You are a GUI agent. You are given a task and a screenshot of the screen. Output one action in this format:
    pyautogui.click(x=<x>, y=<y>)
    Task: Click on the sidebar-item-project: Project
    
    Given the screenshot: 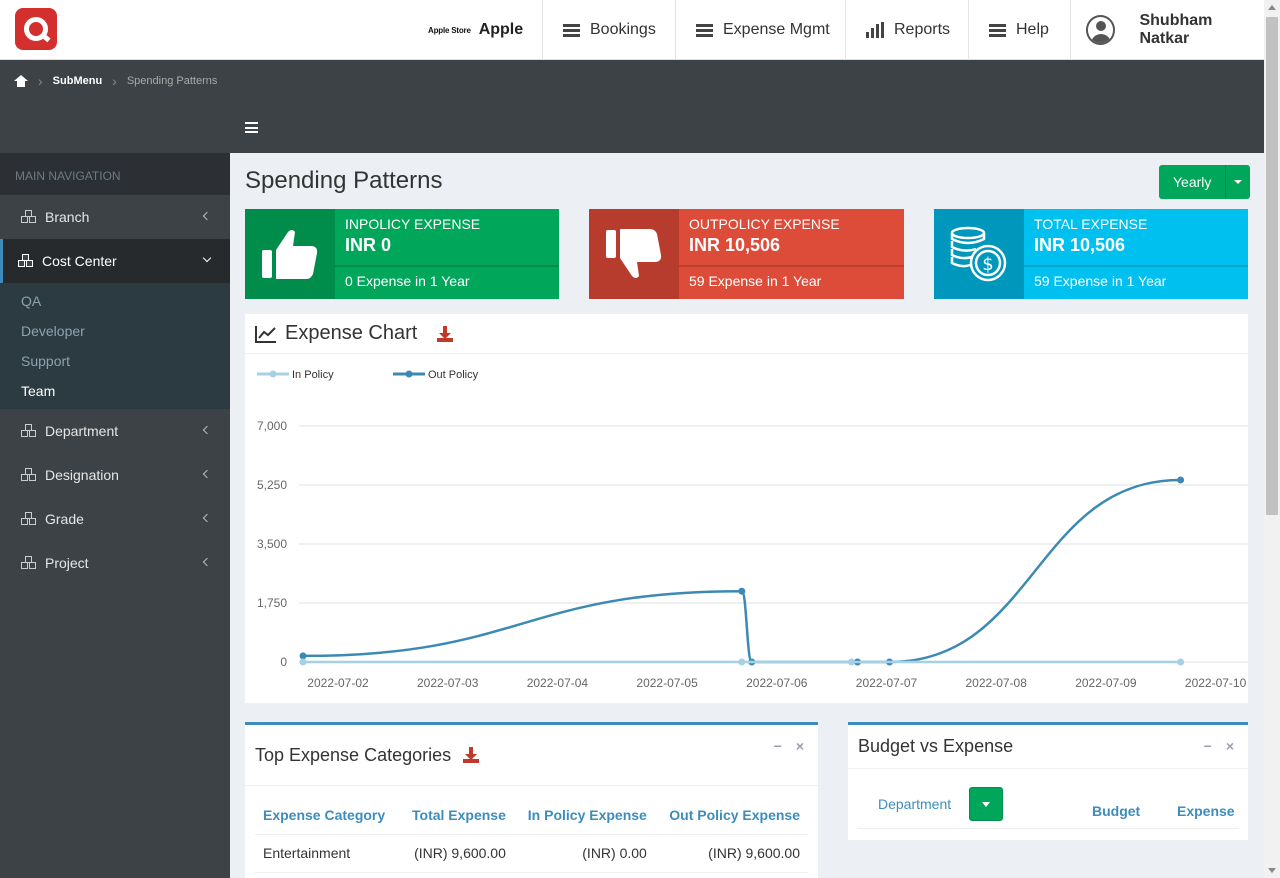 What is the action you would take?
    pyautogui.click(x=115, y=563)
    